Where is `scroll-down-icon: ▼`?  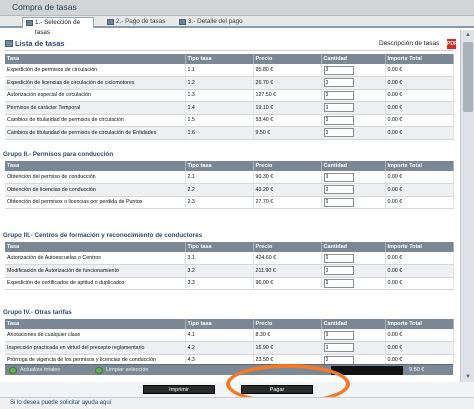 scroll-down-icon: ▼ is located at coordinates (468, 377).